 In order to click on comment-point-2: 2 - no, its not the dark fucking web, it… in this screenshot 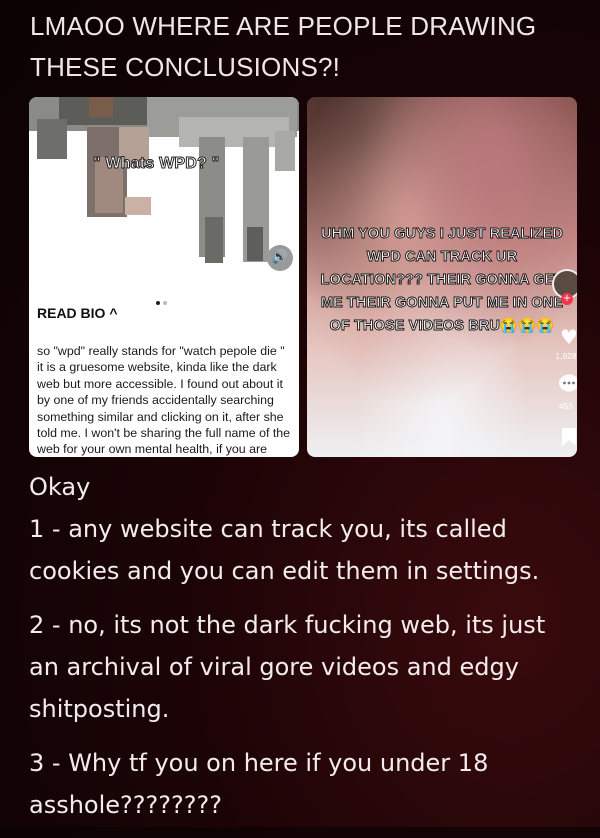, I will do `click(287, 667)`.